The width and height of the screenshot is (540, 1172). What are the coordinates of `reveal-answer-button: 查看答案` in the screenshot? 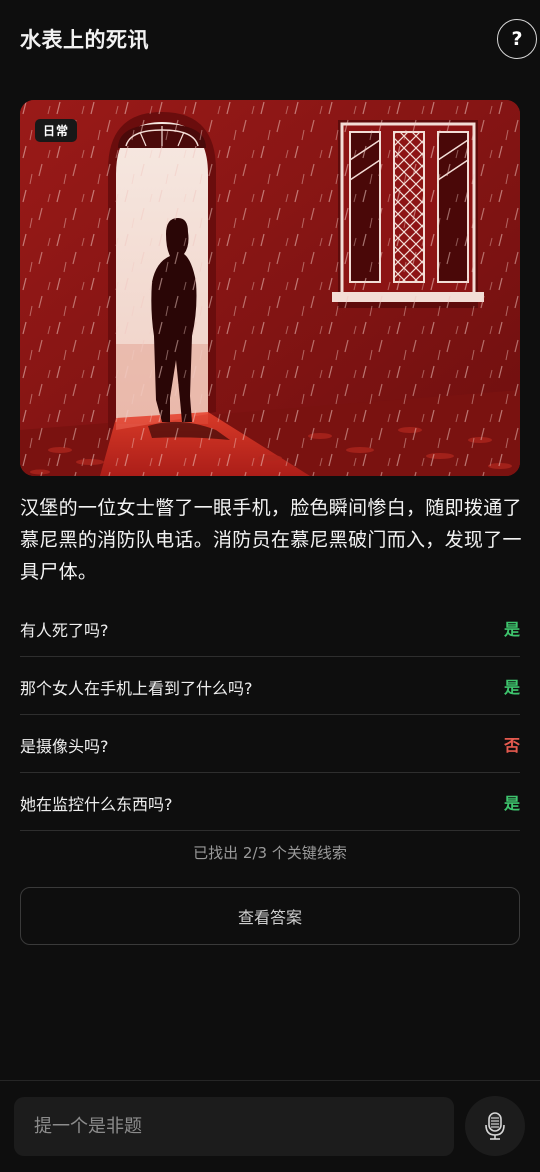 It's located at (270, 916).